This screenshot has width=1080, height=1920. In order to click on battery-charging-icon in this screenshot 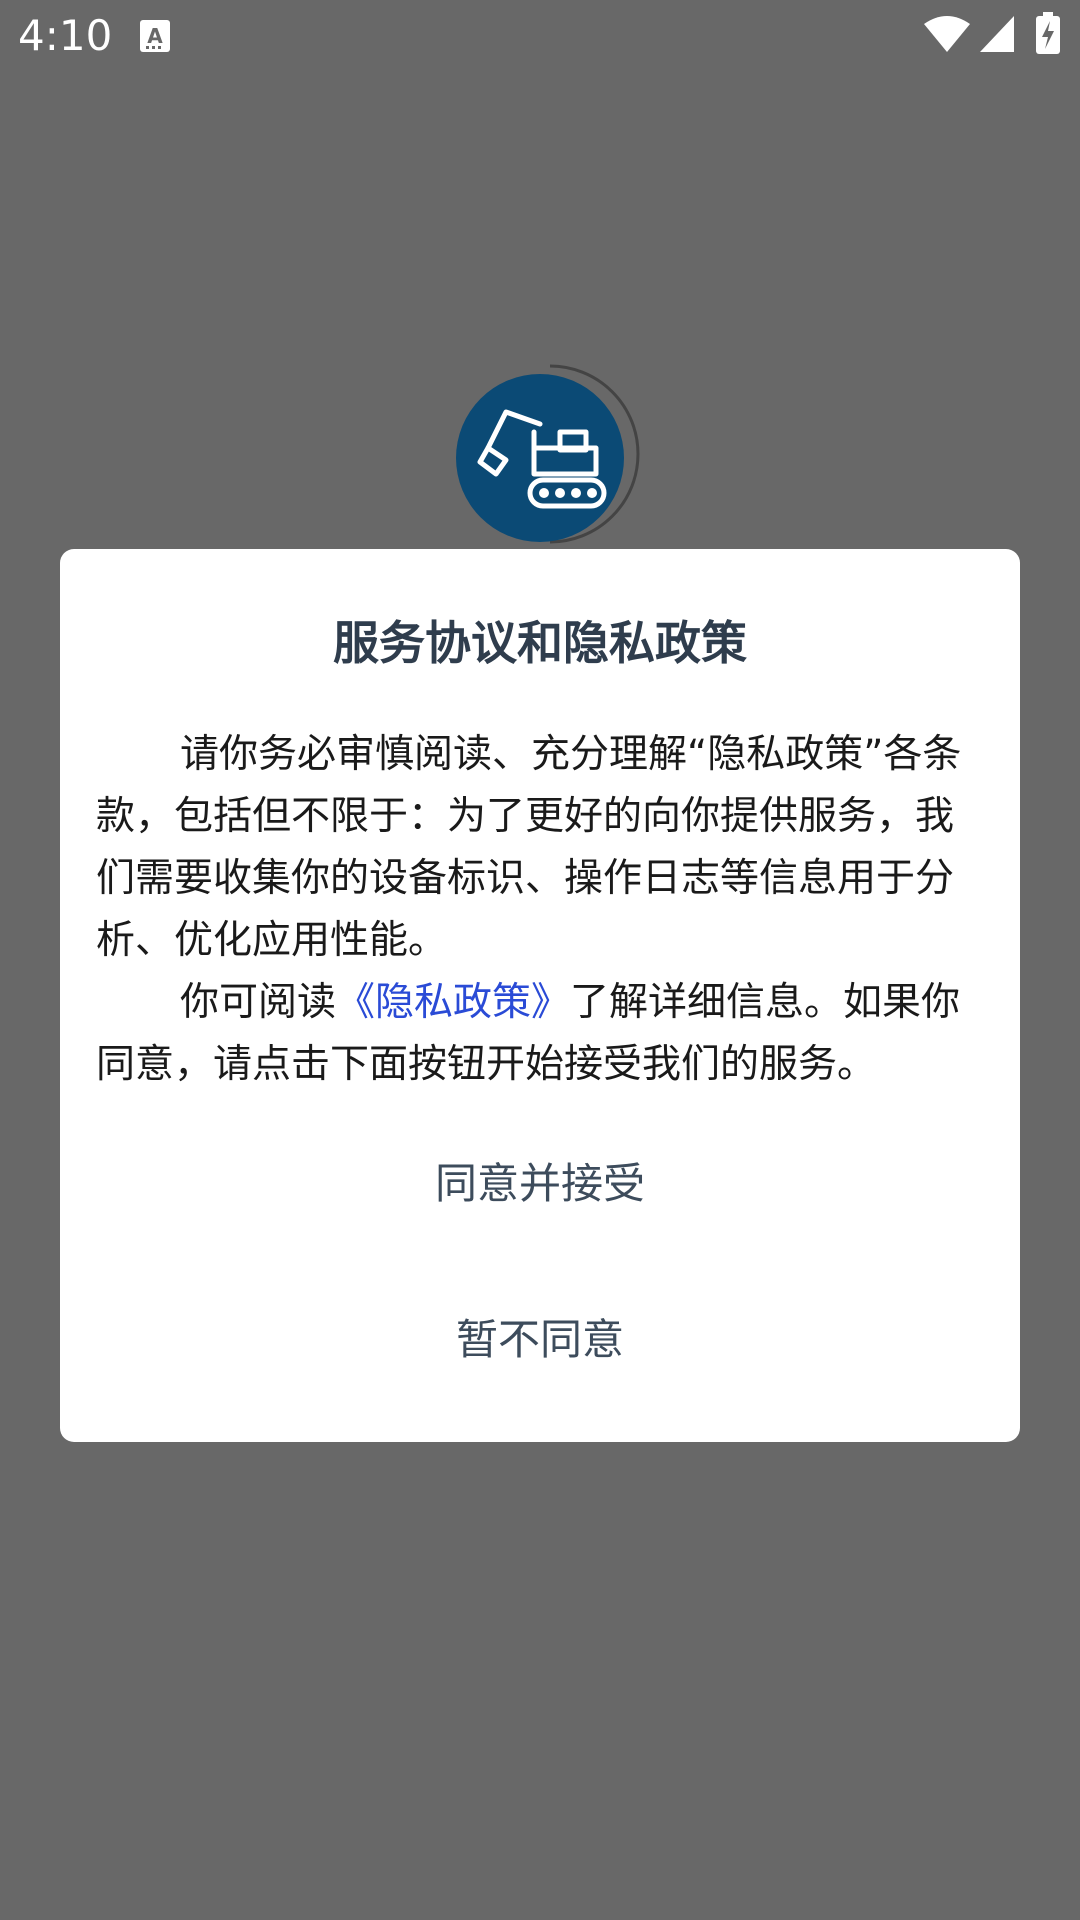, I will do `click(1048, 33)`.